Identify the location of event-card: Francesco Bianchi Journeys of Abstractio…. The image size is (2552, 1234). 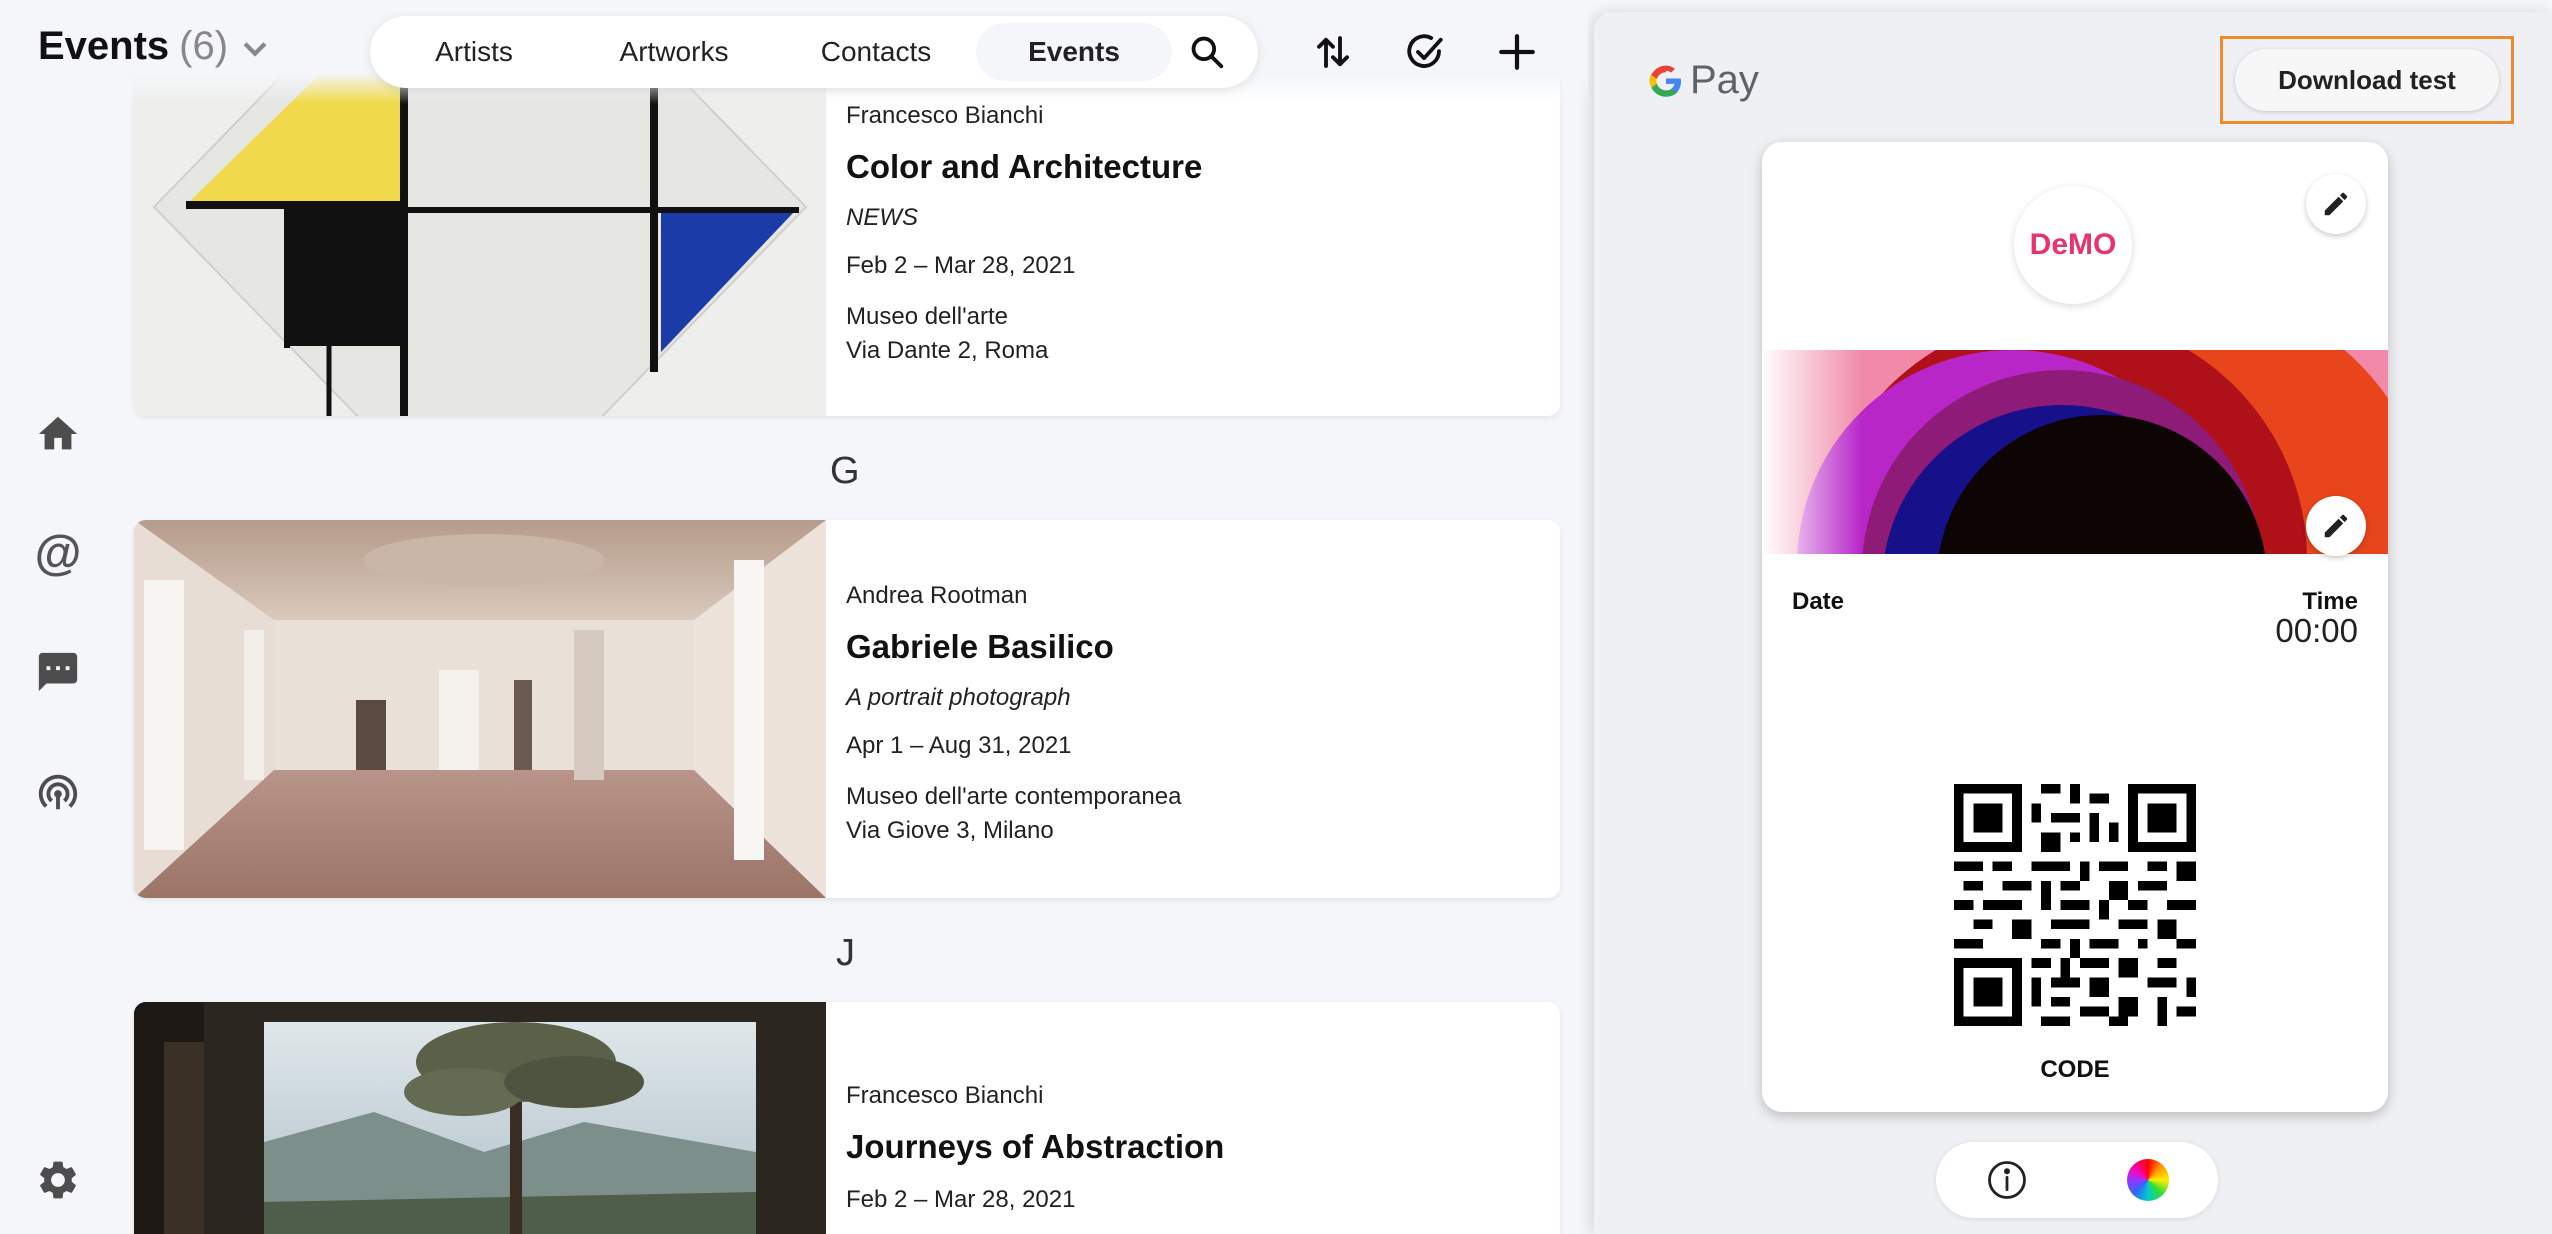
(847, 1118).